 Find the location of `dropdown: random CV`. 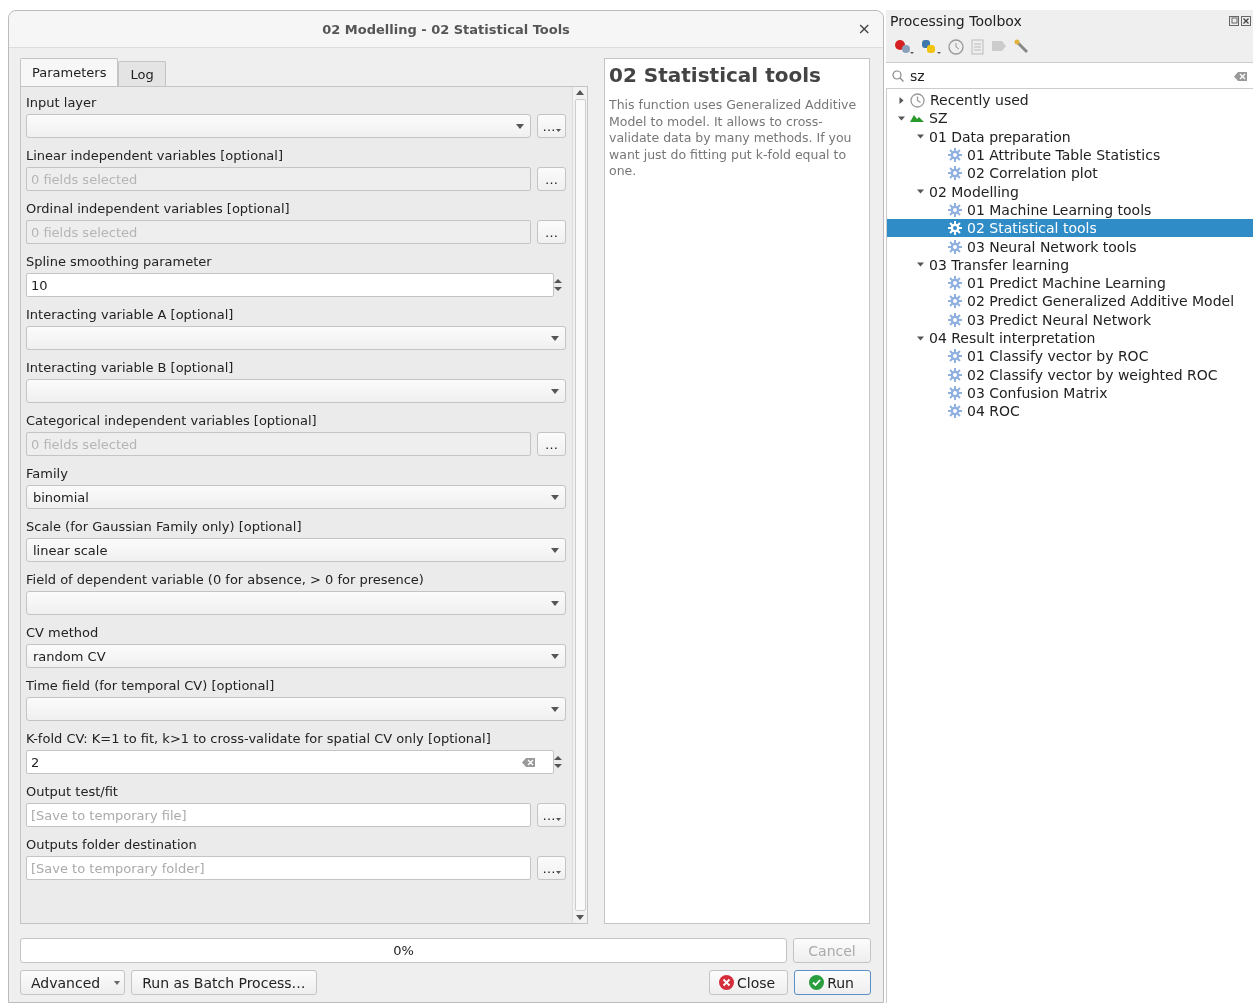

dropdown: random CV is located at coordinates (296, 656).